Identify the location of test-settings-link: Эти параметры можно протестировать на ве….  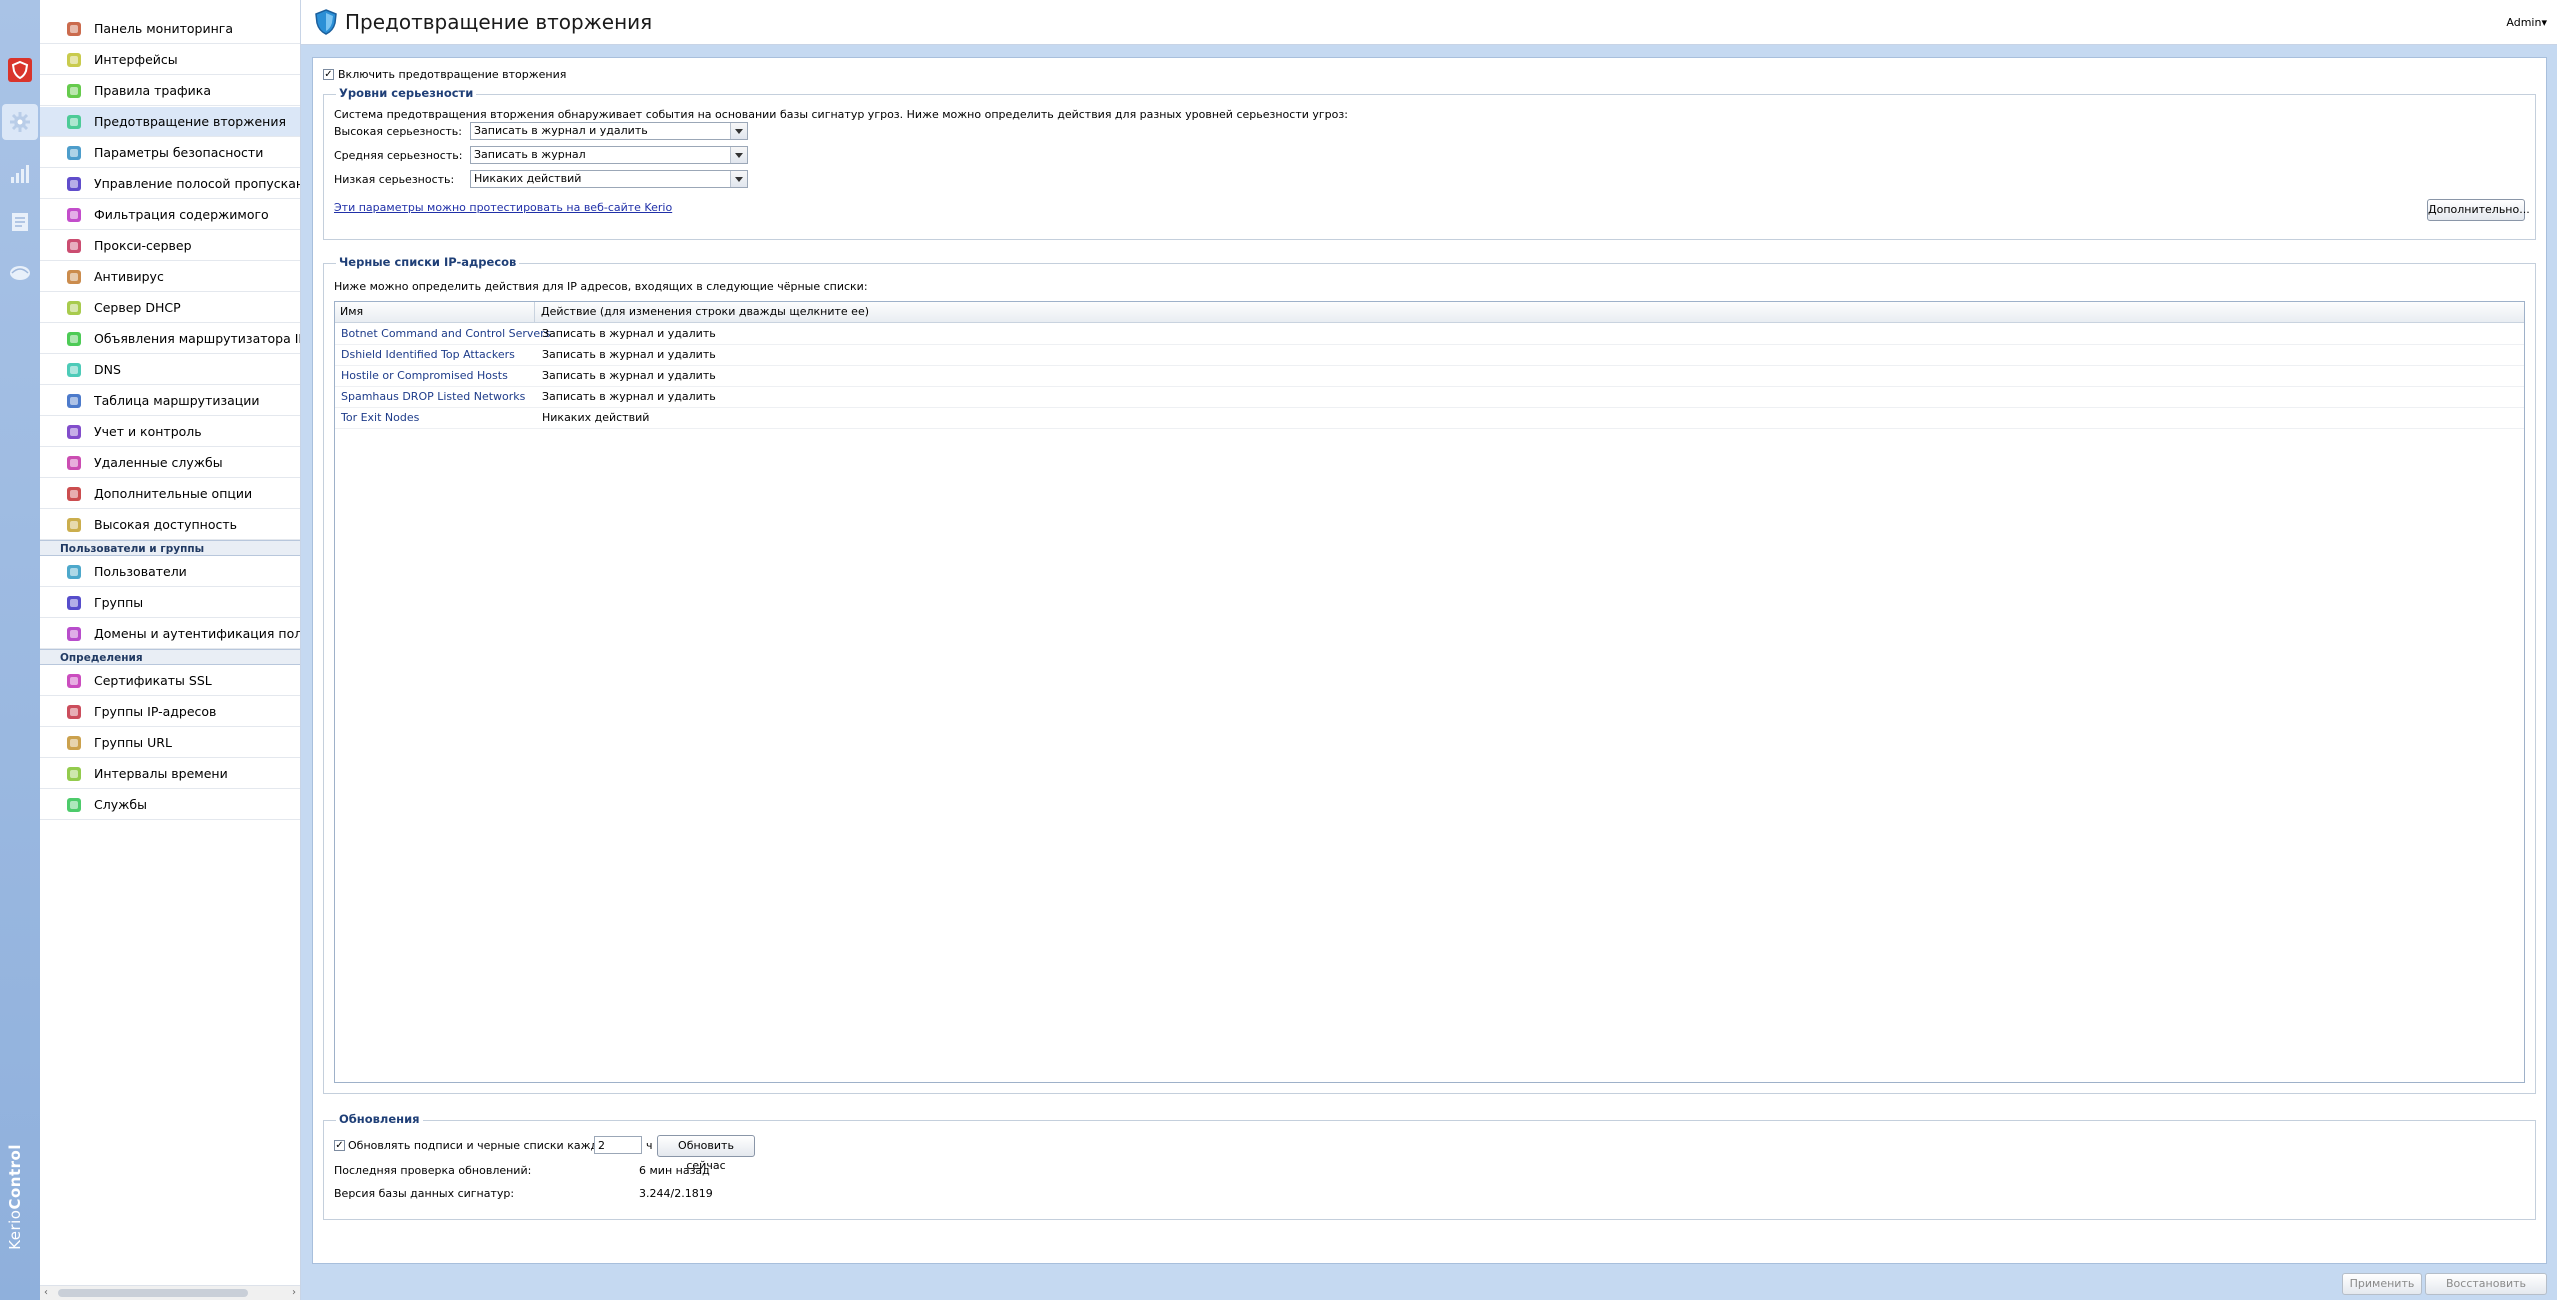
(503, 207).